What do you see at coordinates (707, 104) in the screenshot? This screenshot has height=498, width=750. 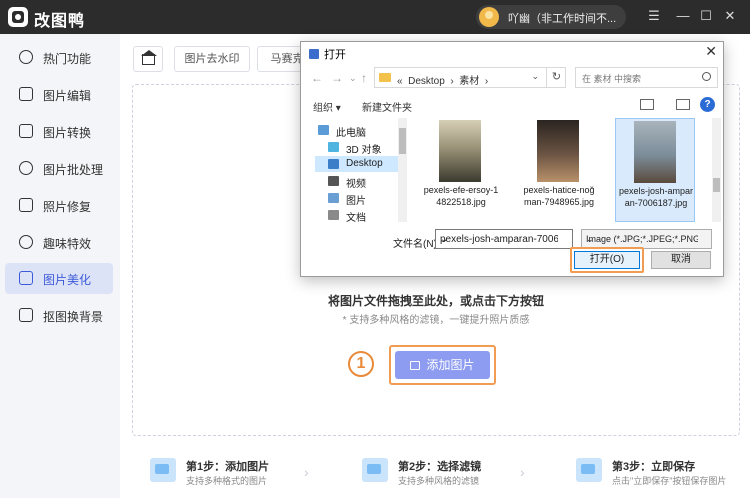 I see `help-icon: ?` at bounding box center [707, 104].